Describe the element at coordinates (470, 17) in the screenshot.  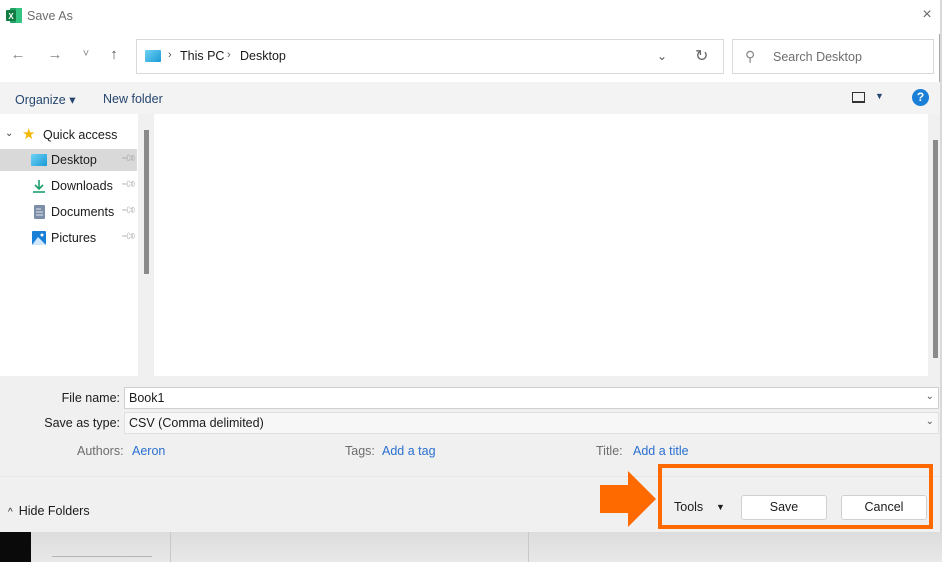
I see `title-bar: X Save As ×` at that location.